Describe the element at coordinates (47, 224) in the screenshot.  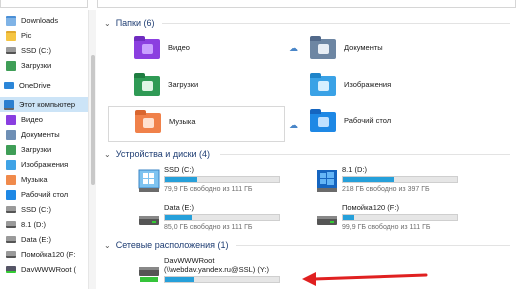
I see `sidebar-item-drive-d: 8.1 (D:)` at that location.